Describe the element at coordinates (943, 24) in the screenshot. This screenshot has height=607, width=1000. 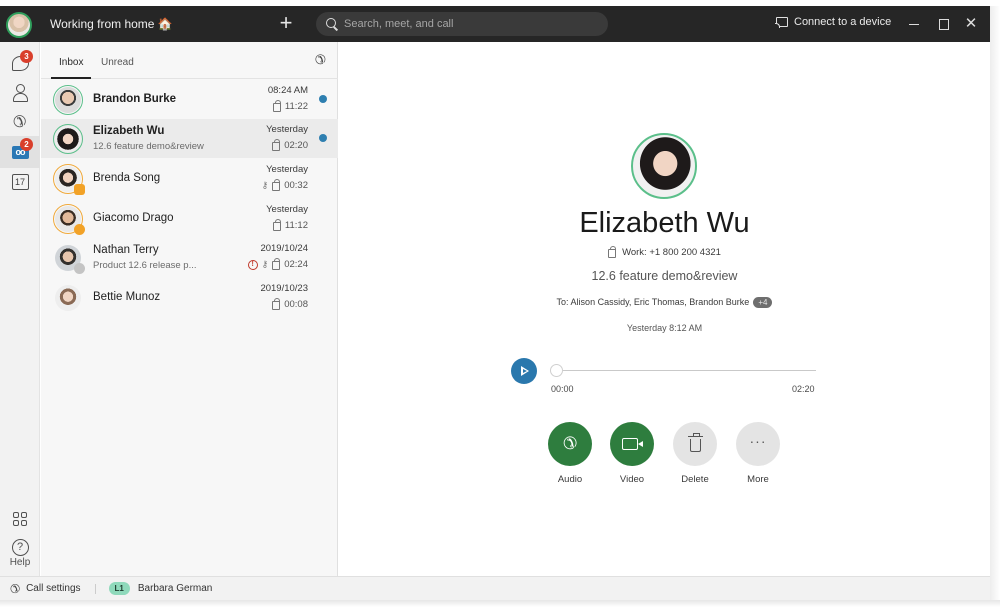
I see `maximize-button` at that location.